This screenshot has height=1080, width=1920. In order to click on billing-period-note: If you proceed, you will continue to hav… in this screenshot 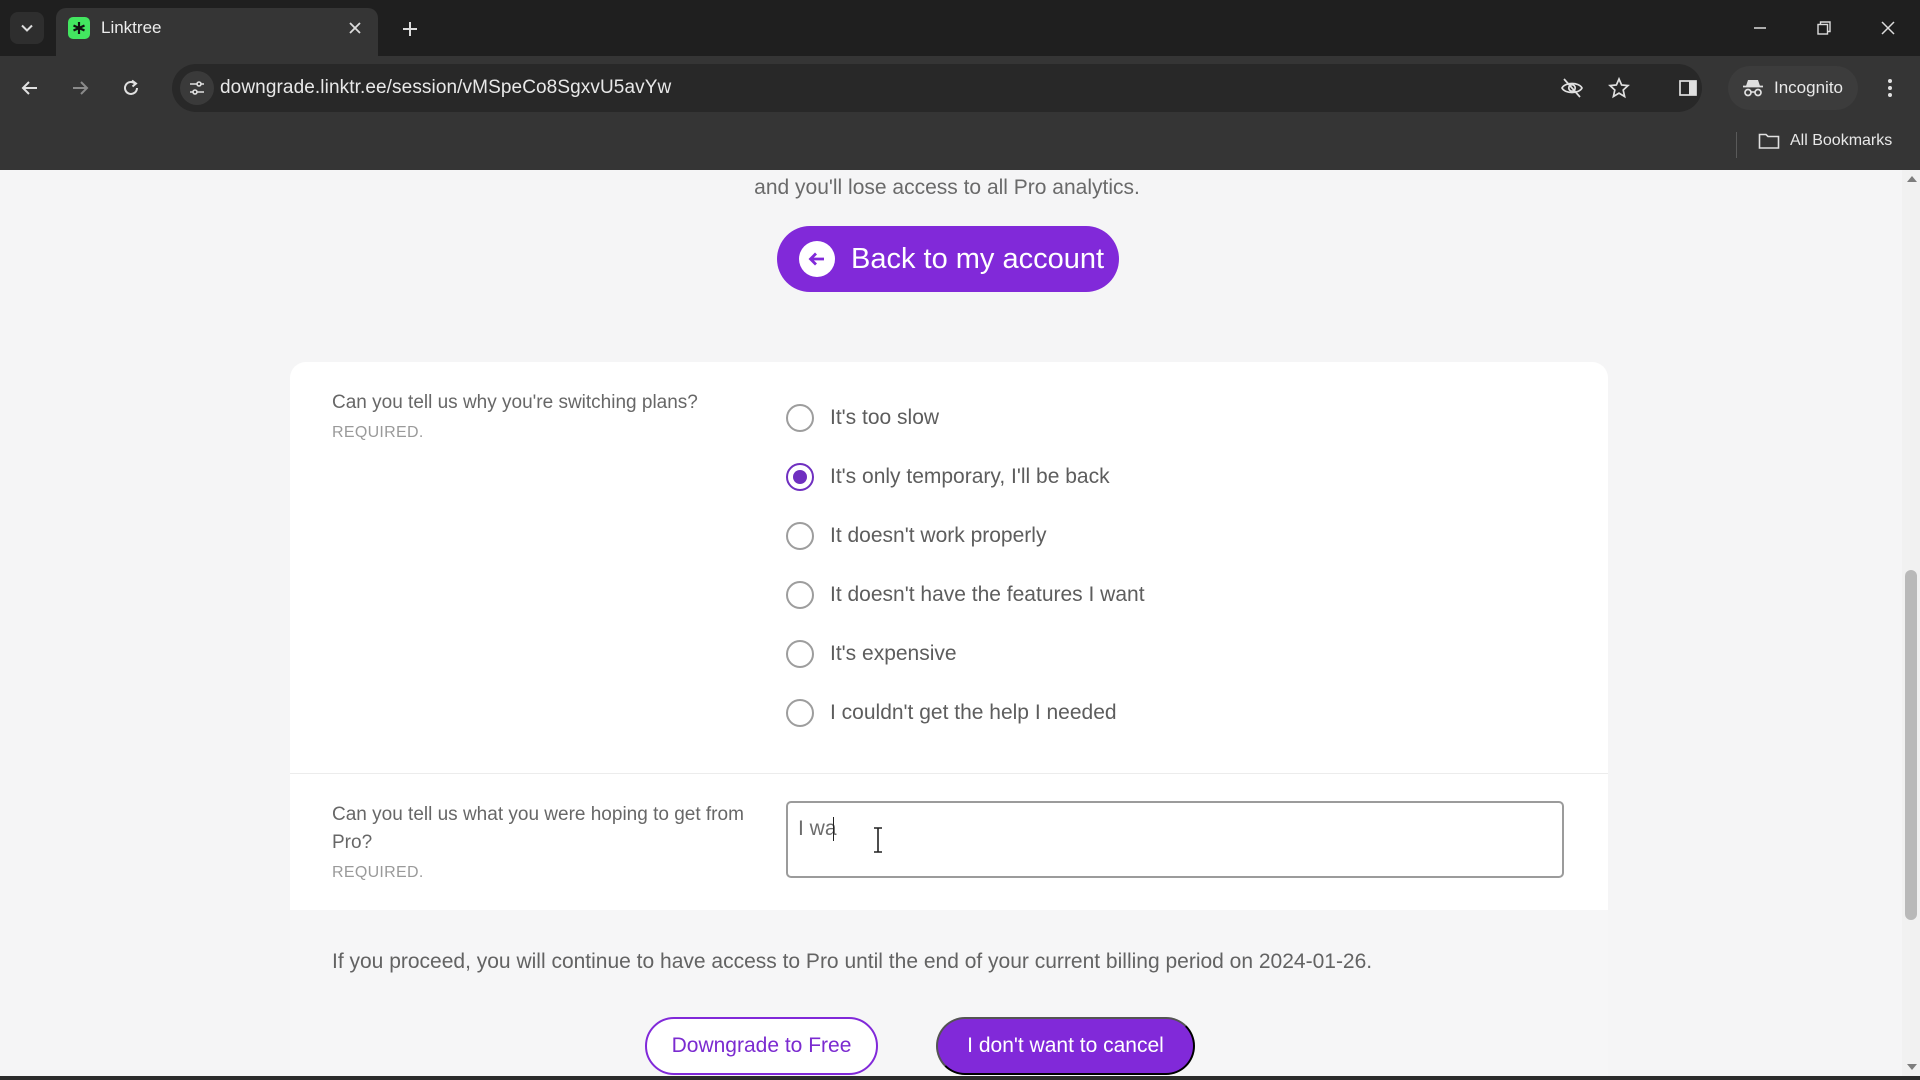, I will do `click(852, 961)`.